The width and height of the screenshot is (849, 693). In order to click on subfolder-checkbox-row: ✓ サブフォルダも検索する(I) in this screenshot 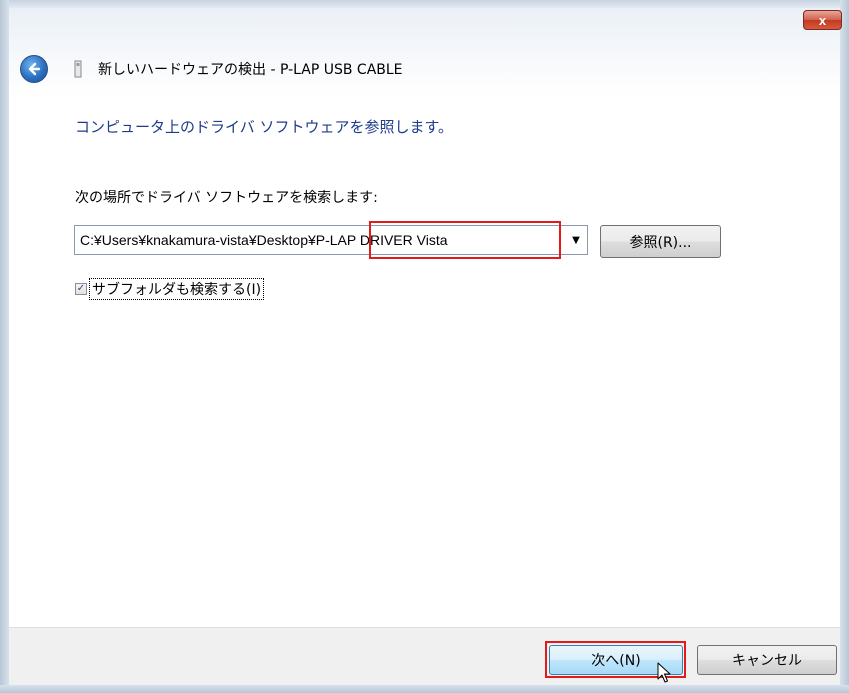, I will do `click(170, 289)`.